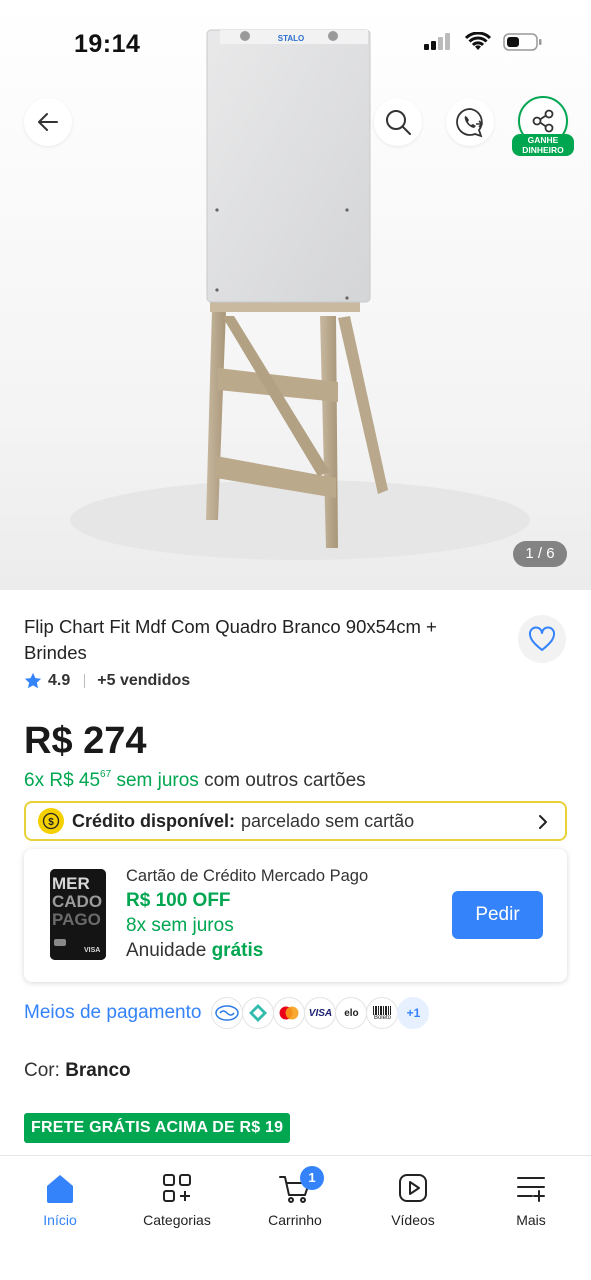 This screenshot has width=591, height=1280. I want to click on color-selector: Cor: Branco, so click(77, 1071).